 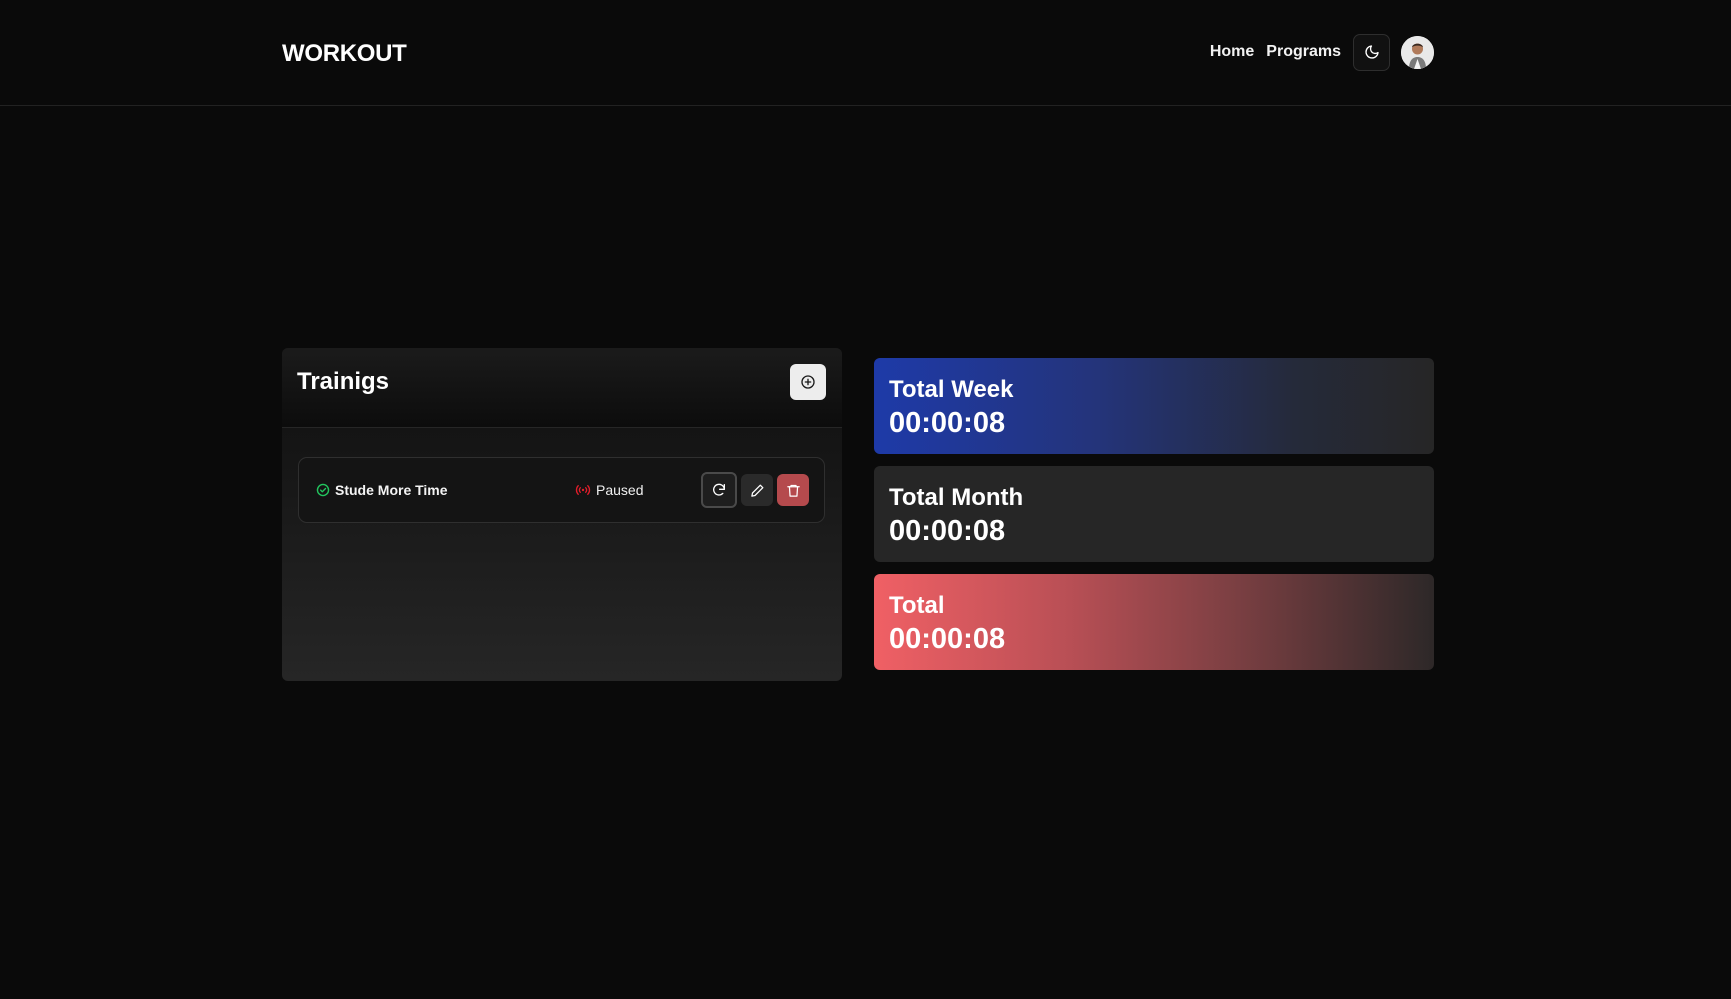 What do you see at coordinates (562, 388) in the screenshot?
I see `trainings-card-header: Trainigs` at bounding box center [562, 388].